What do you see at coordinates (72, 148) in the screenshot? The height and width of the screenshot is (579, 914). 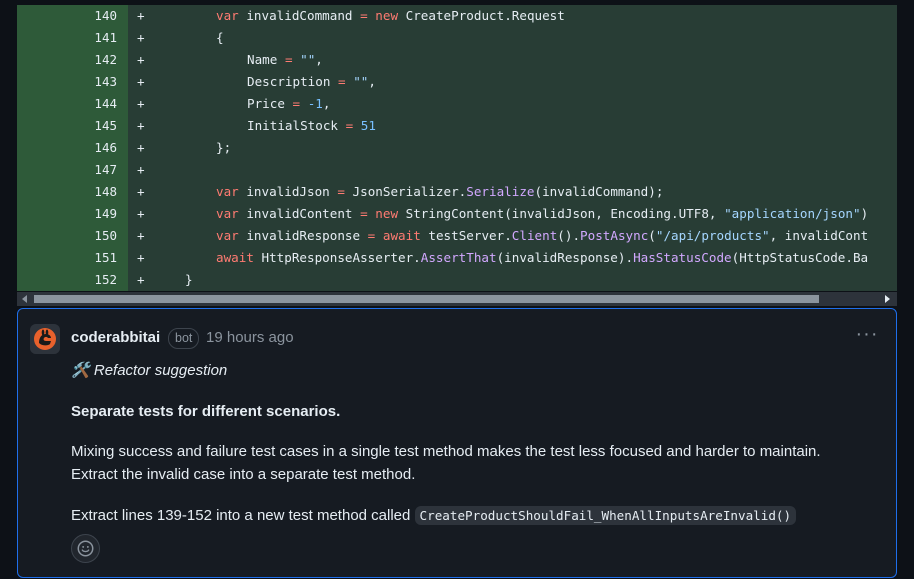 I see `line-number: 146` at bounding box center [72, 148].